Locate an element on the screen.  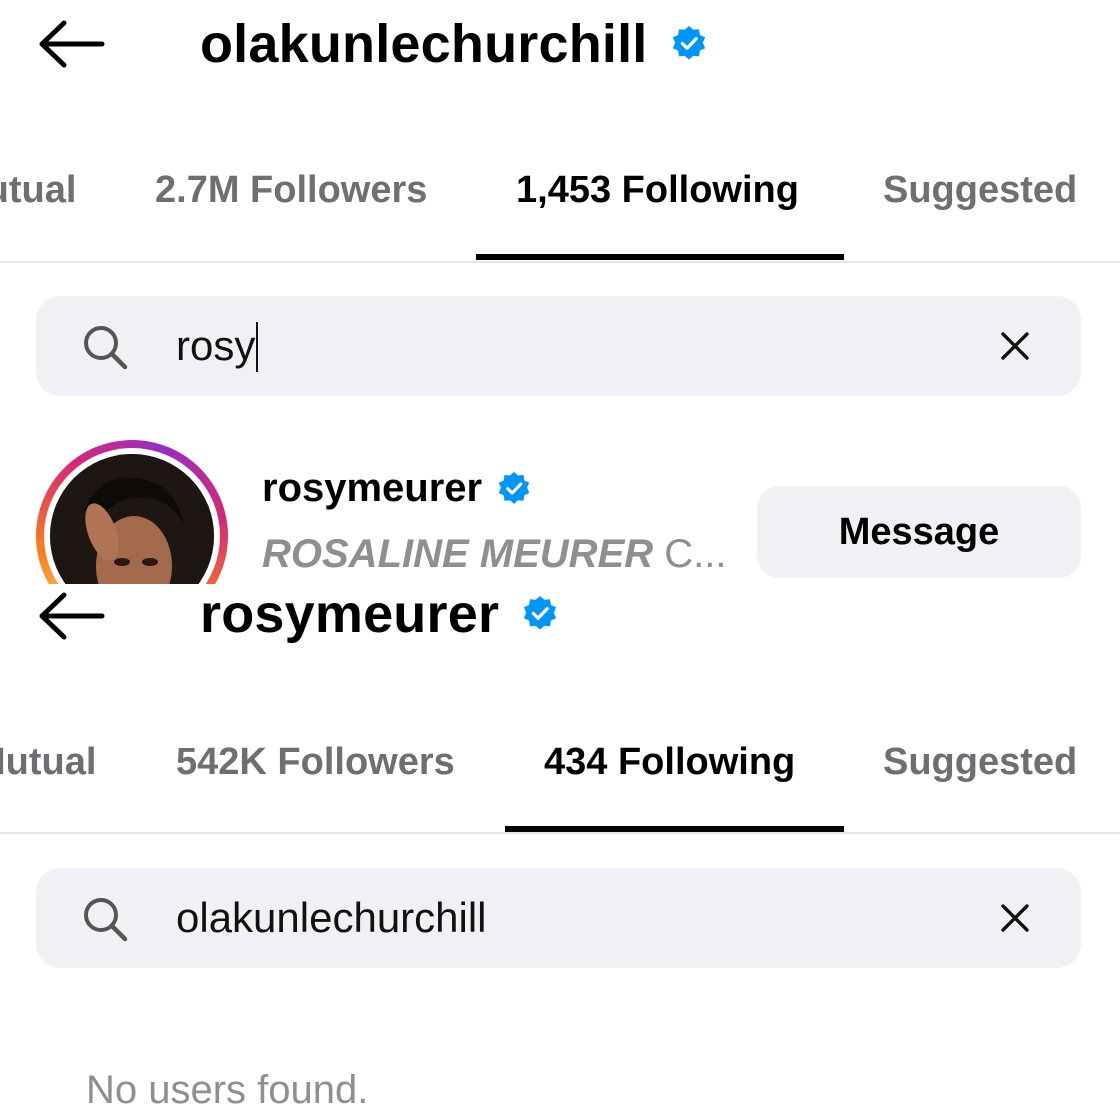
story-ring is located at coordinates (132, 512).